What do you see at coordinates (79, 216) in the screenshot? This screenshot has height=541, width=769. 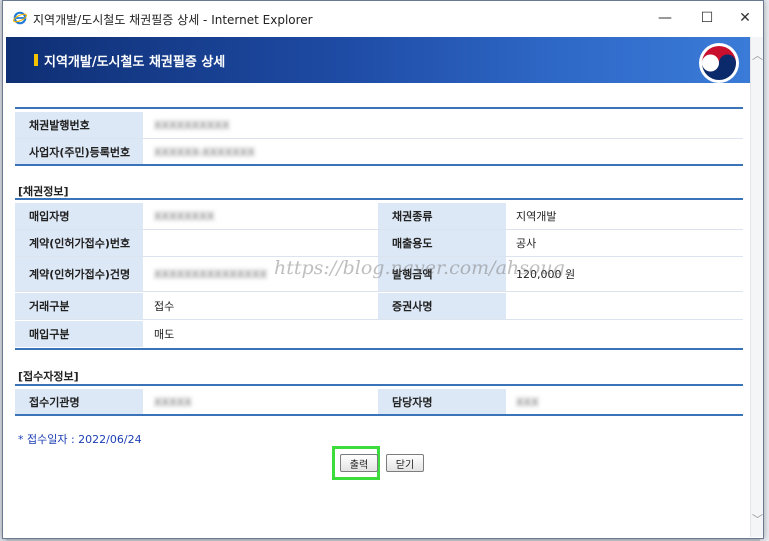 I see `buyer-label: 매입자명` at bounding box center [79, 216].